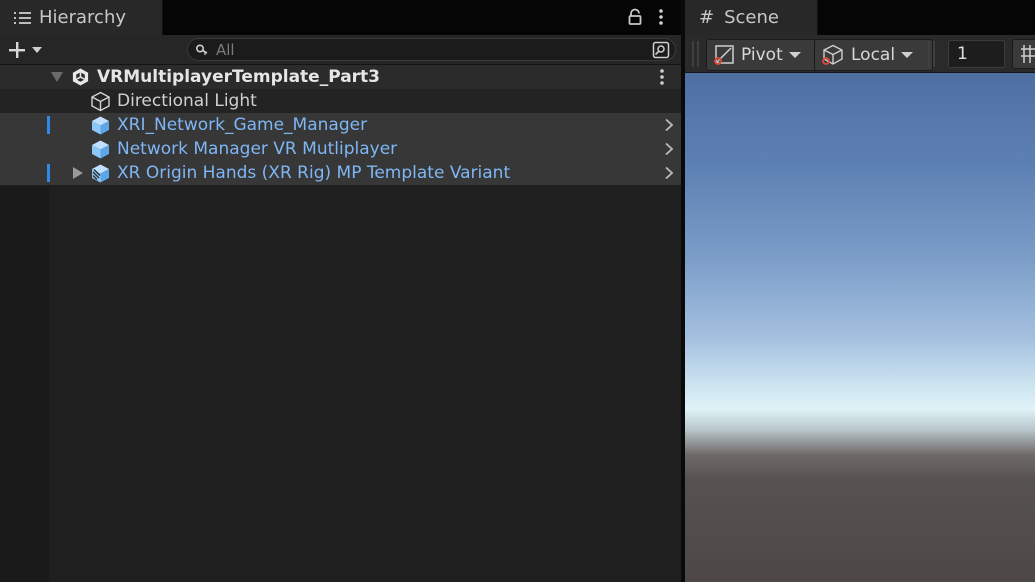 The height and width of the screenshot is (582, 1035). What do you see at coordinates (257, 149) in the screenshot?
I see `hierarchy-item-label: Network Manager VR Mutliplayer` at bounding box center [257, 149].